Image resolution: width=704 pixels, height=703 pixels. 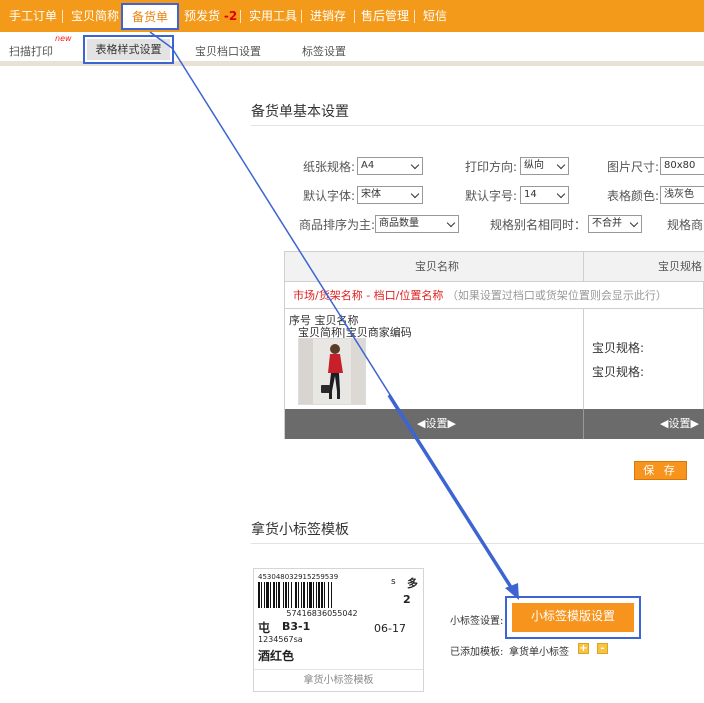 What do you see at coordinates (602, 648) in the screenshot?
I see `minus-icon: -` at bounding box center [602, 648].